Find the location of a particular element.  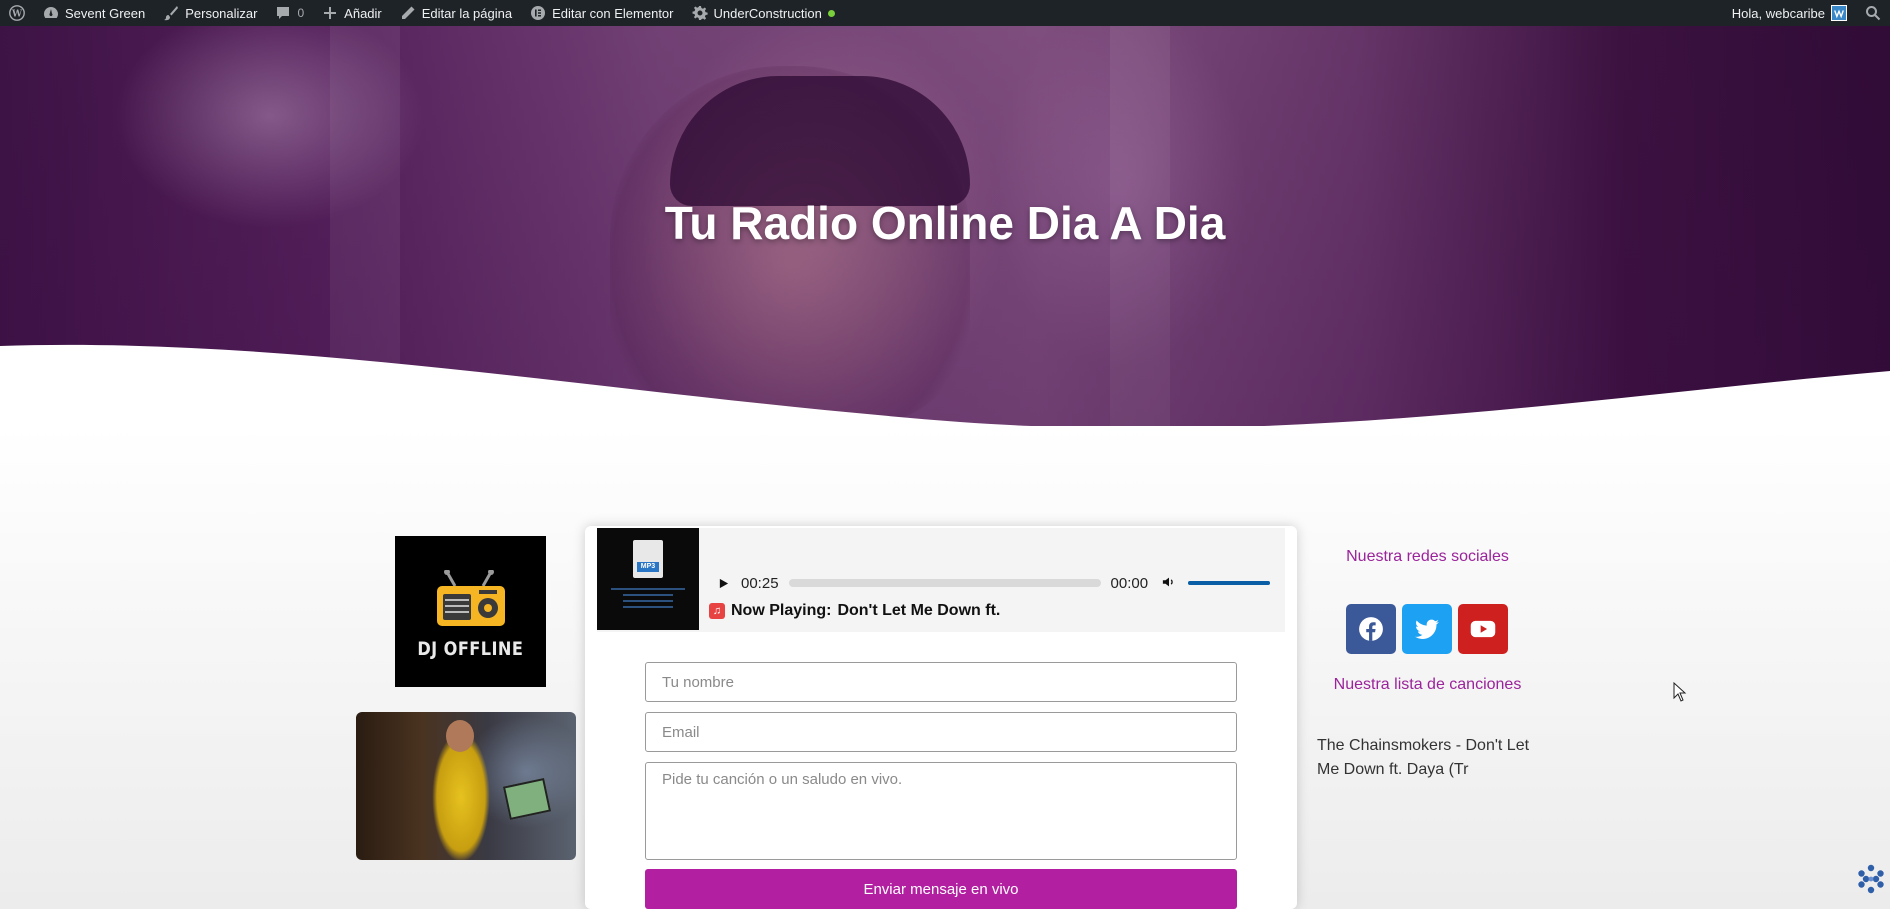

add-new-label: Añadir is located at coordinates (363, 13).